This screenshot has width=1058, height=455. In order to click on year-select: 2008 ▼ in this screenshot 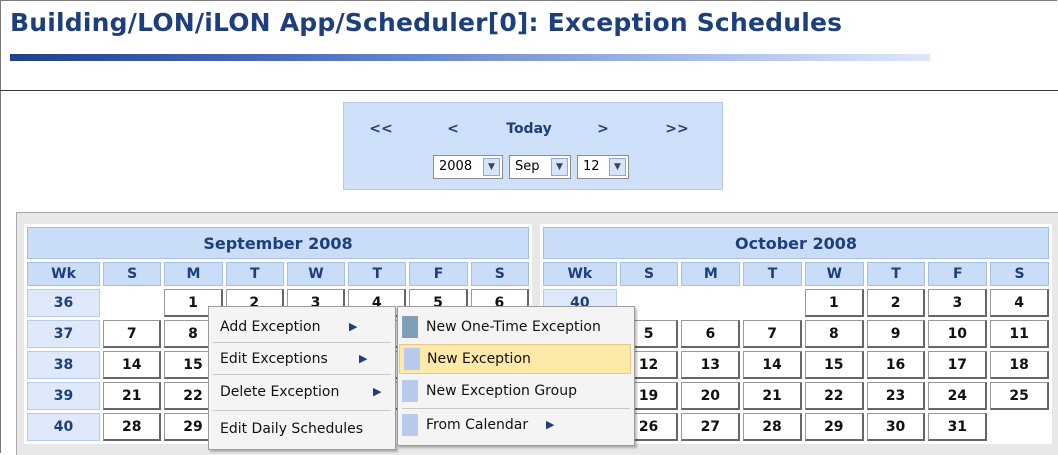, I will do `click(468, 167)`.